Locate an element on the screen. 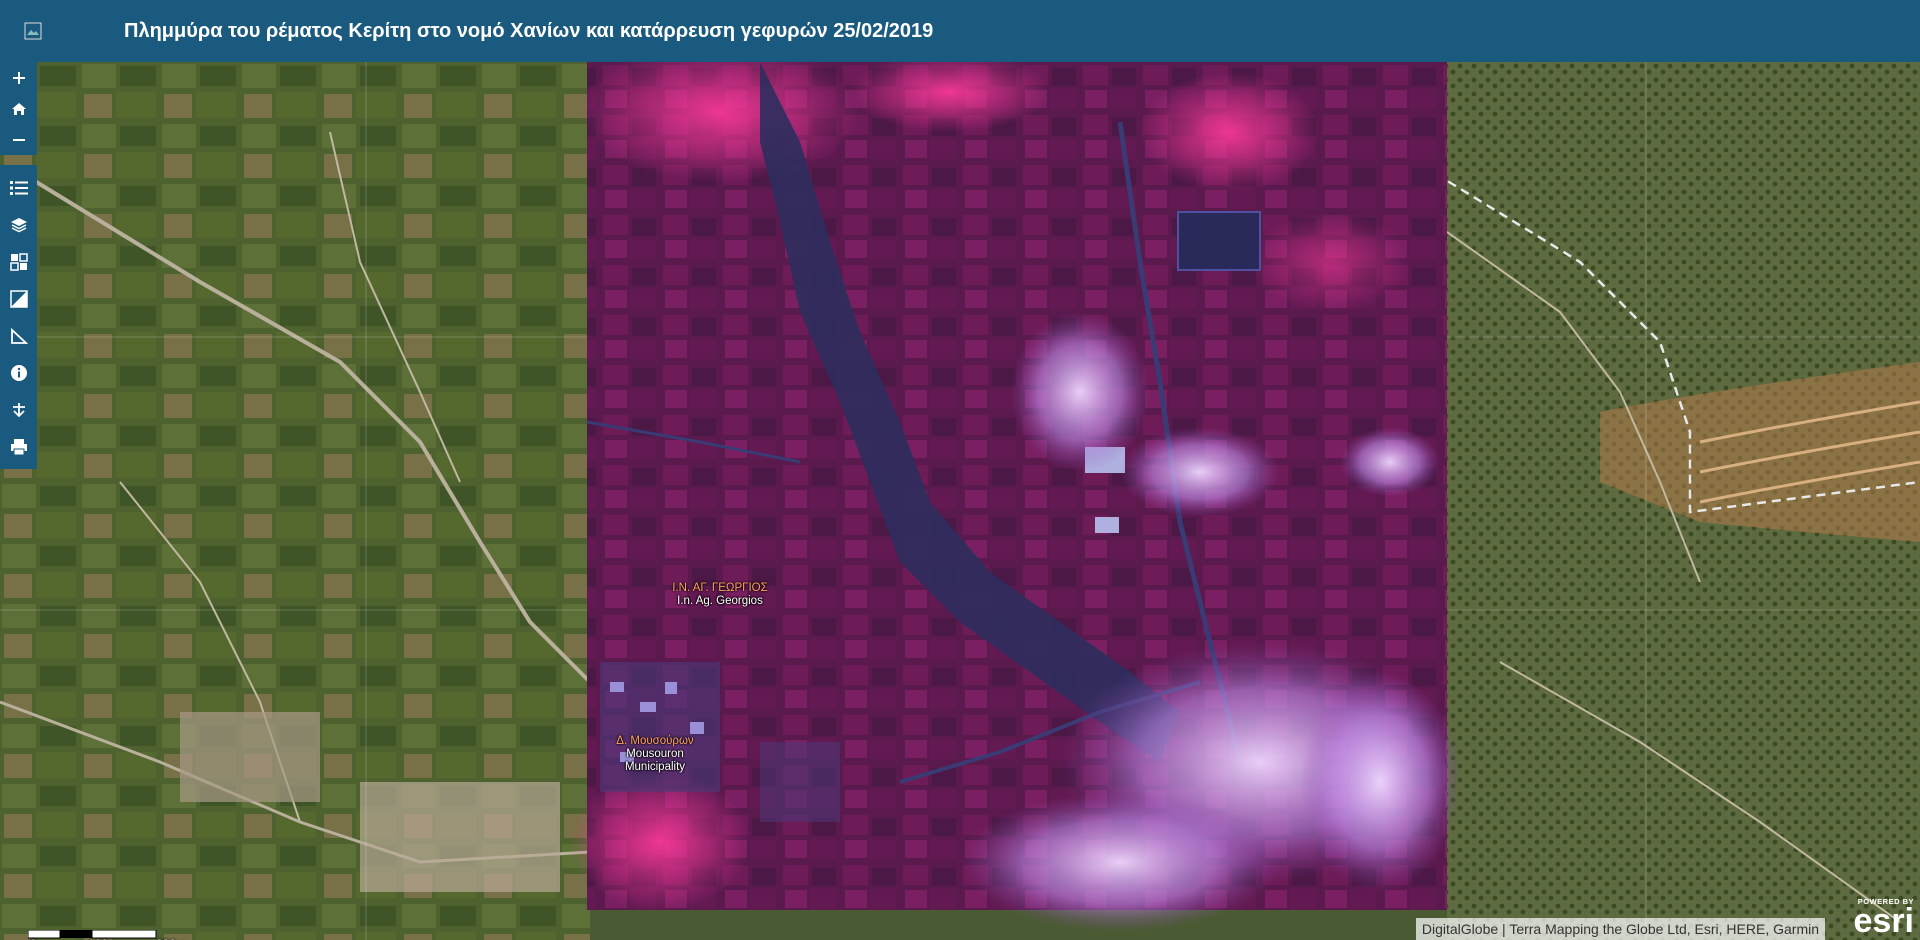 This screenshot has height=940, width=1920. esri-logo: POWERED BY esri is located at coordinates (1884, 918).